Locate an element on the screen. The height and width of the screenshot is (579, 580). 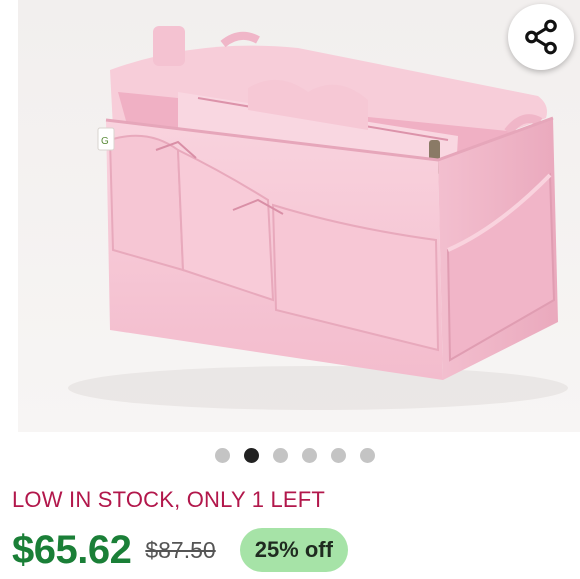
stock-notice: LOW IN STOCK, ONLY 1 LEFT is located at coordinates (169, 499).